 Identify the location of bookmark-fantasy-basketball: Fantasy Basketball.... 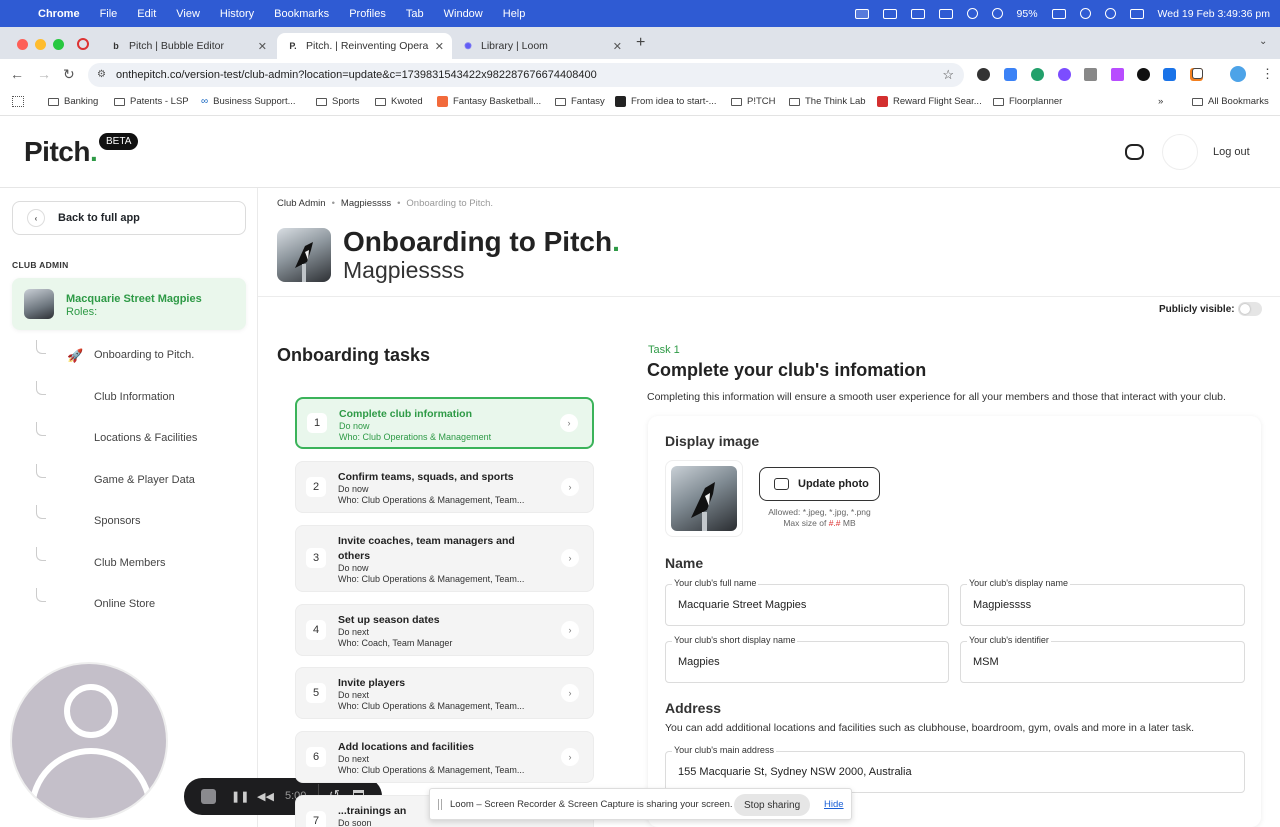
(489, 101).